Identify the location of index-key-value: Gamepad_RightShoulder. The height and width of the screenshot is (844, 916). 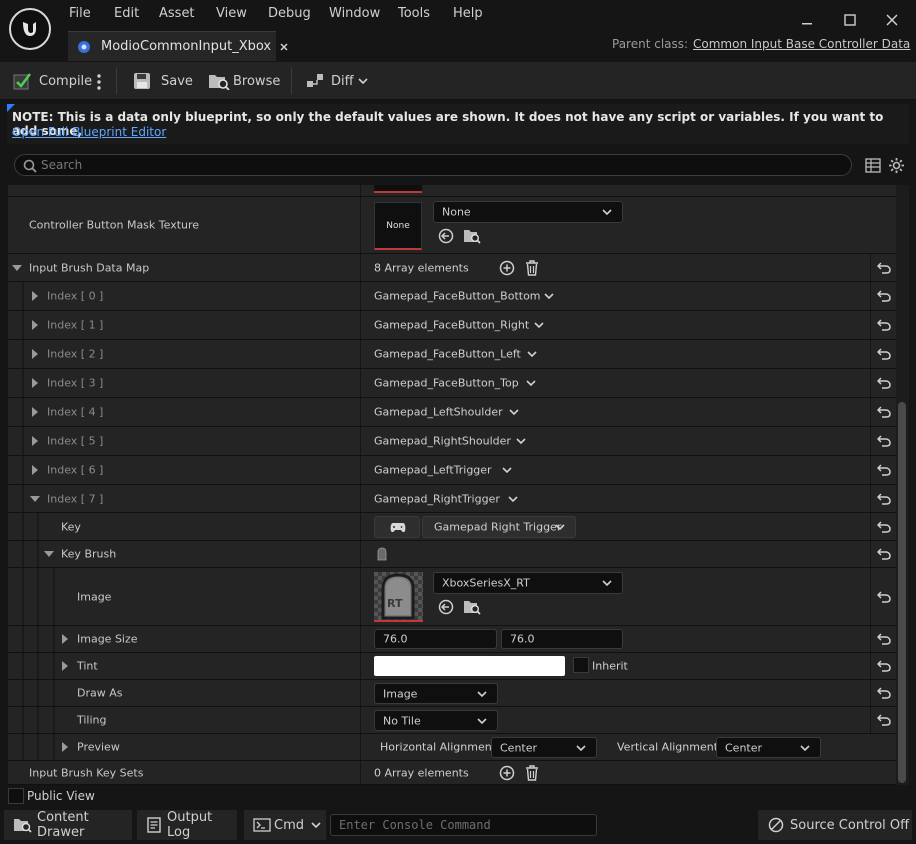
(442, 441).